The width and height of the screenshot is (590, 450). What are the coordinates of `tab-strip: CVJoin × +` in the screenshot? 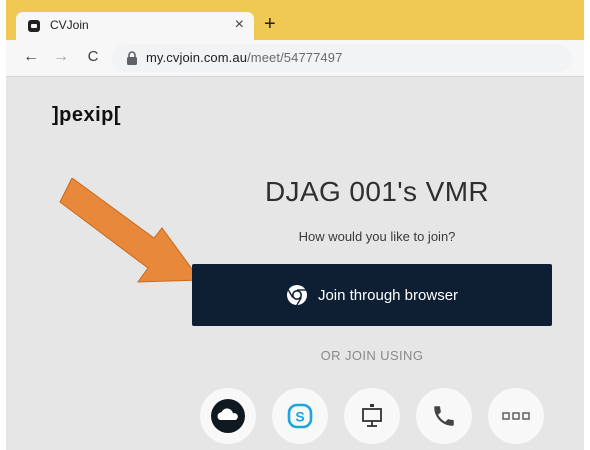 It's located at (295, 20).